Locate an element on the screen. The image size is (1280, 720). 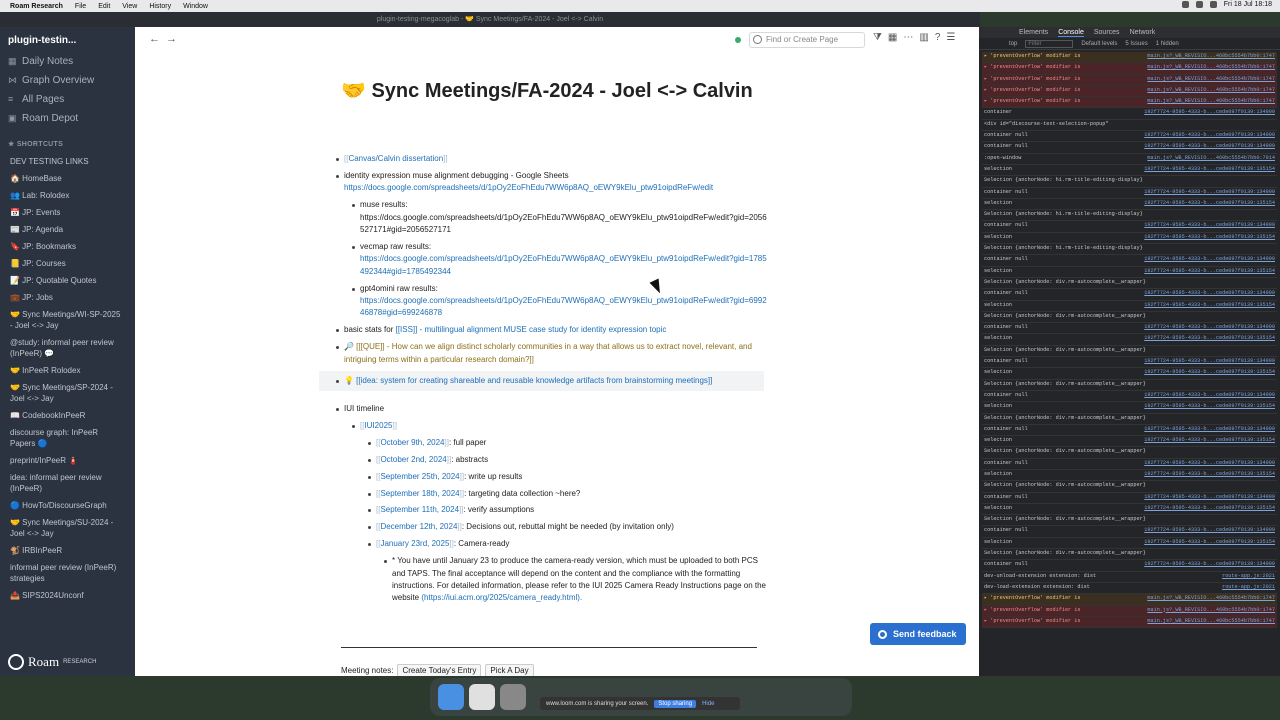
create-today-button: Create Today's Entry is located at coordinates (439, 670).